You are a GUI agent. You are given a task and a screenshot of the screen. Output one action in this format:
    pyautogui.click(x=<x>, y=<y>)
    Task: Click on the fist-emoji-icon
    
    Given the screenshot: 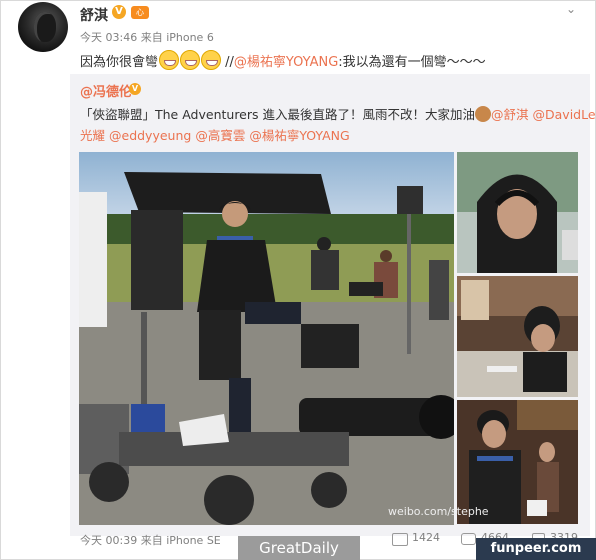 What is the action you would take?
    pyautogui.click(x=483, y=114)
    